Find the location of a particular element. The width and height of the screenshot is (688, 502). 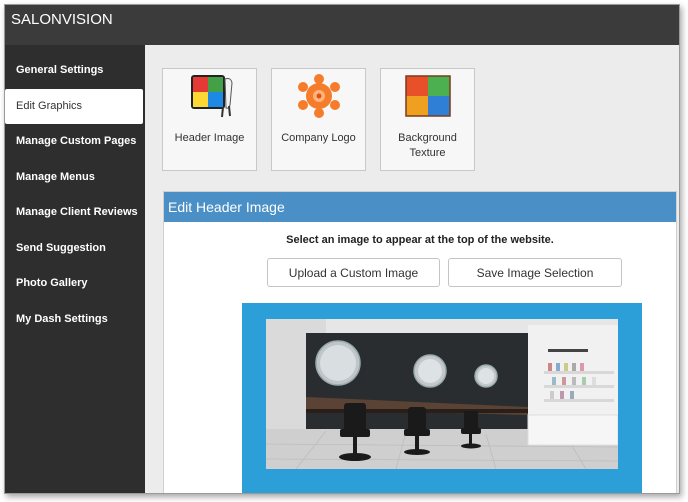

sidebar-item-my-dash-settings: My Dash Settings is located at coordinates (75, 320).